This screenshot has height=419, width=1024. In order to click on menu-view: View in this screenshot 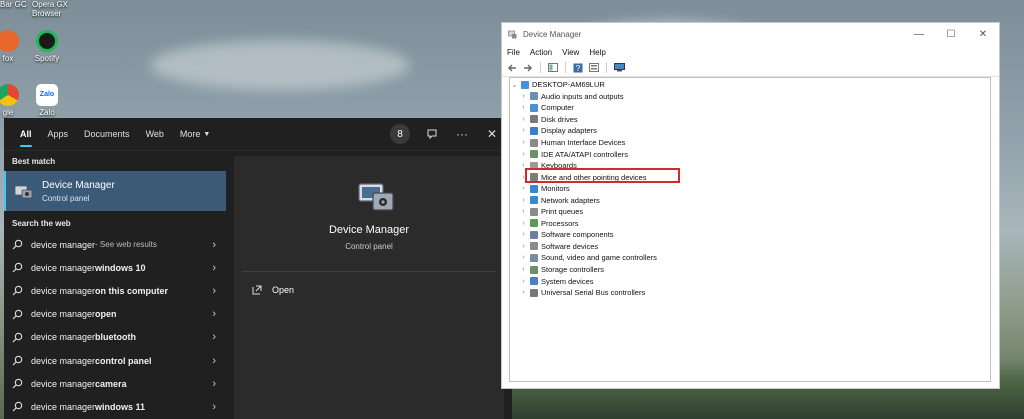, I will do `click(570, 52)`.